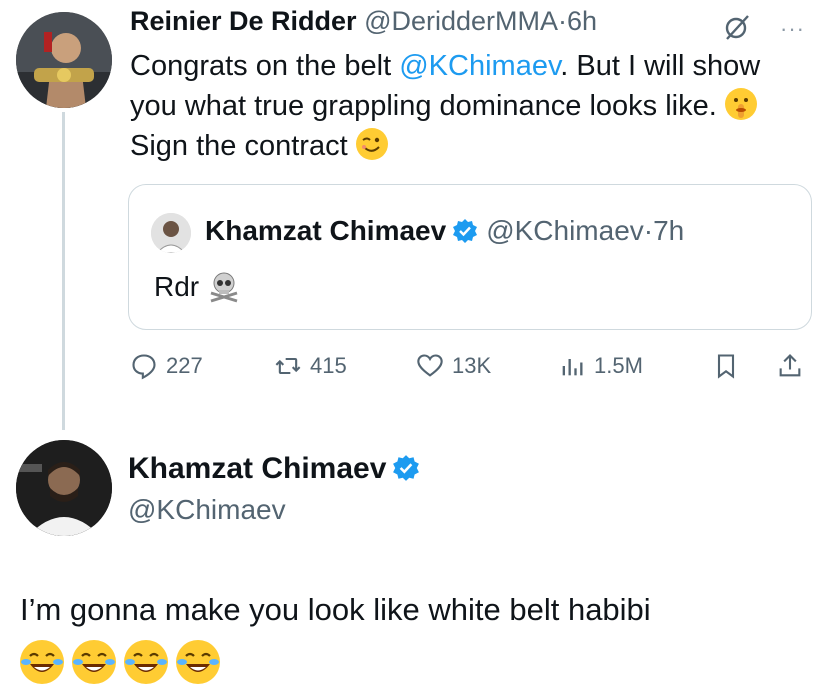 This screenshot has height=698, width=830. What do you see at coordinates (737, 27) in the screenshot?
I see `grok-icon` at bounding box center [737, 27].